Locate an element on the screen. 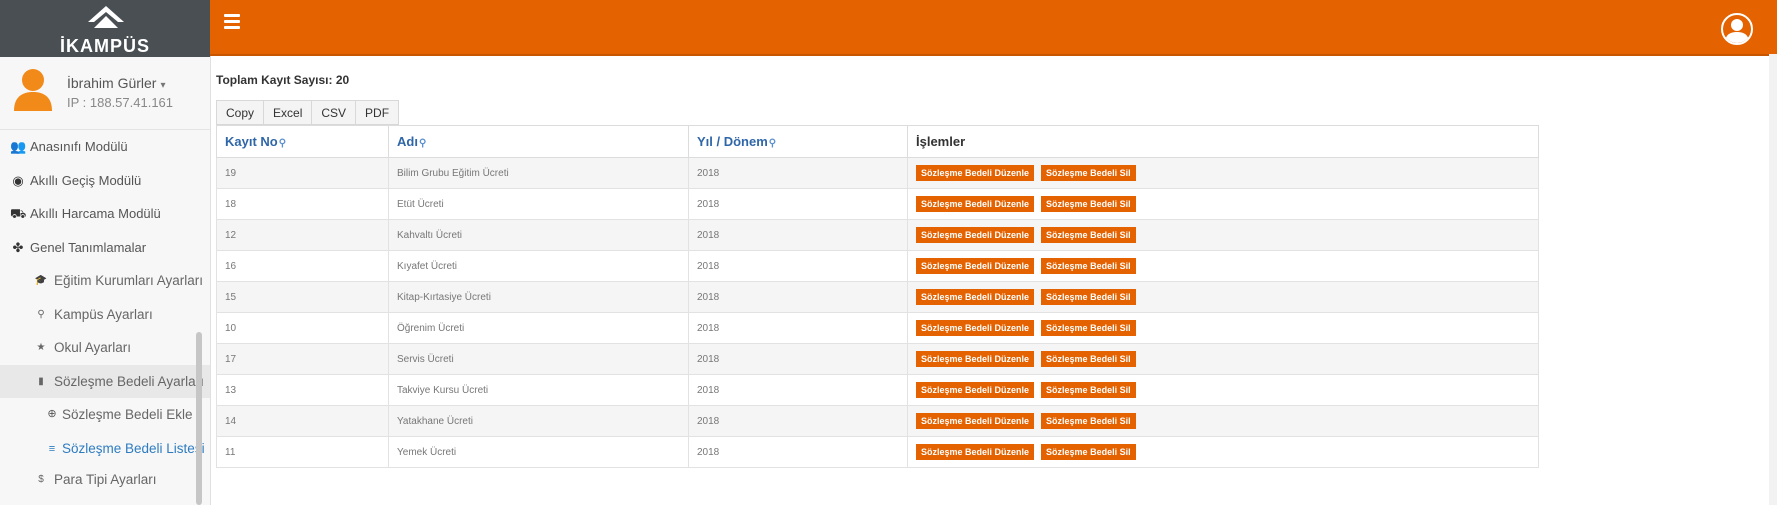 This screenshot has width=1777, height=505. cell-adi: Yemek Ücreti is located at coordinates (538, 452).